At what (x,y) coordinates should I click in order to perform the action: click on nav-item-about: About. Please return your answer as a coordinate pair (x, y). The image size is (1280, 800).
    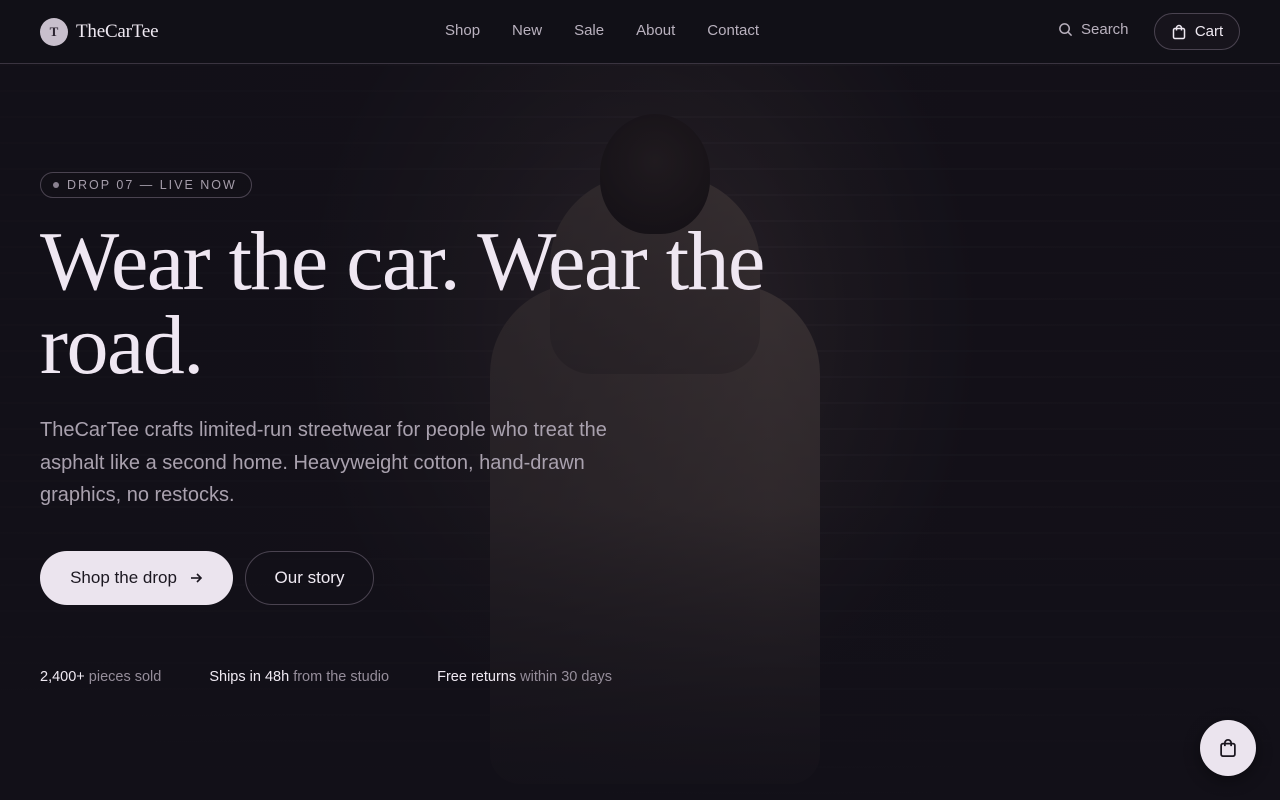
    Looking at the image, I should click on (655, 30).